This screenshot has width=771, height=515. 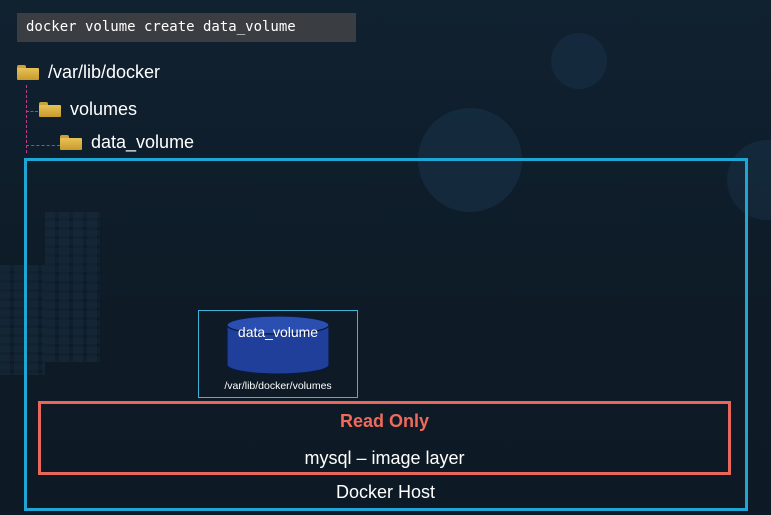 I want to click on background-circle, so click(x=579, y=61).